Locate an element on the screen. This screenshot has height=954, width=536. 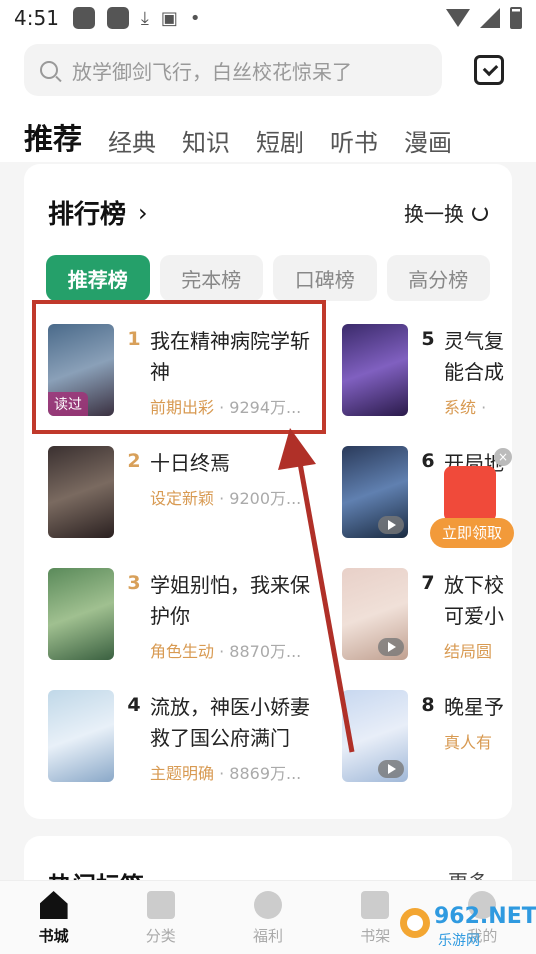
claim-button: 立即领取 is located at coordinates (472, 533).